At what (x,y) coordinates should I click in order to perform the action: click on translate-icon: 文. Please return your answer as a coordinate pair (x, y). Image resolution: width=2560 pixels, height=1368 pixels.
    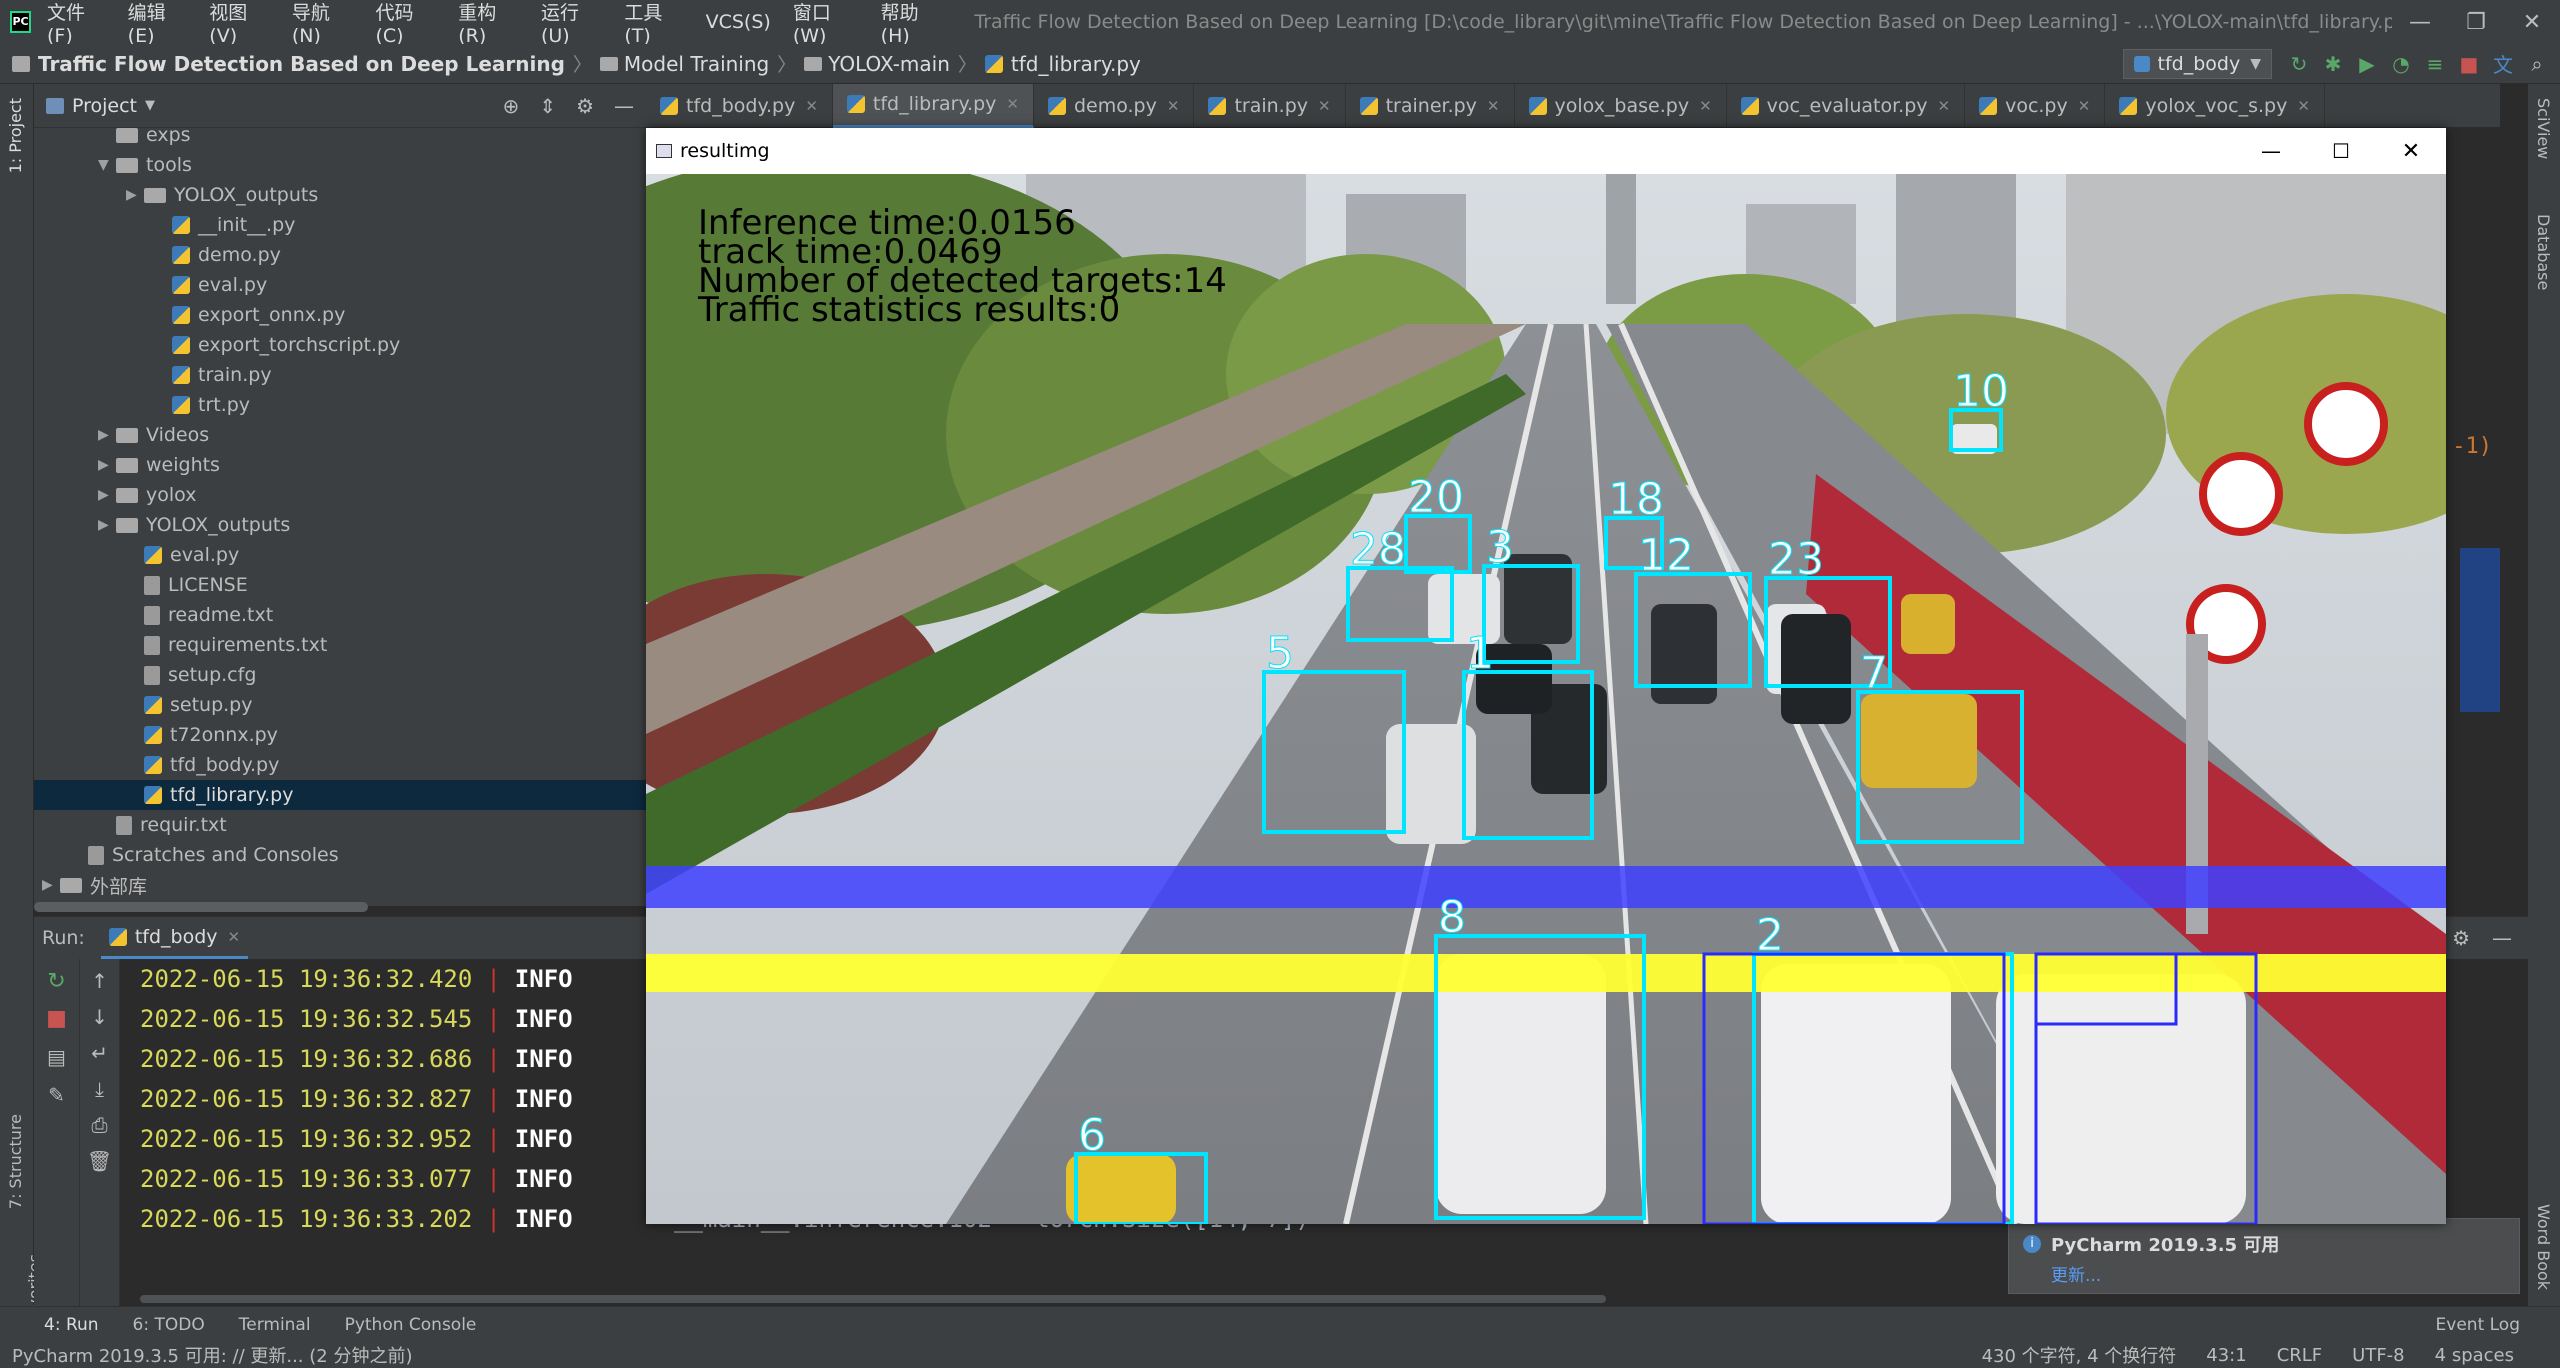
    Looking at the image, I should click on (2503, 63).